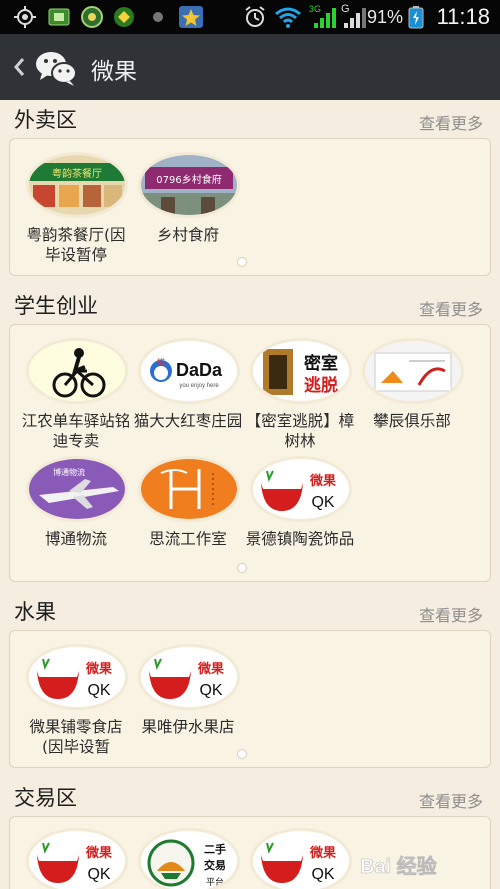 This screenshot has width=500, height=889. I want to click on svg-text: Bai 经验, so click(398, 866).